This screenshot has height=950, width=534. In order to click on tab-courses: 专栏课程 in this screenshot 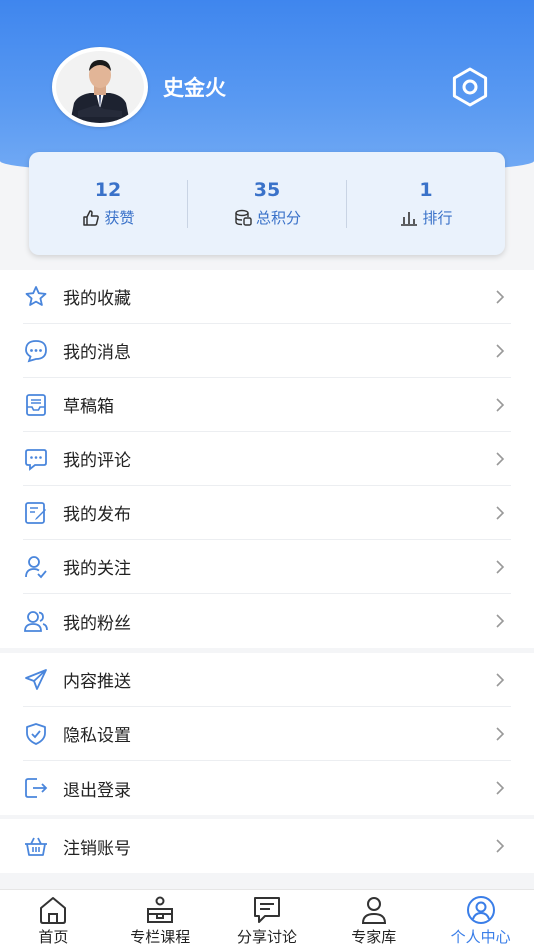, I will do `click(160, 920)`.